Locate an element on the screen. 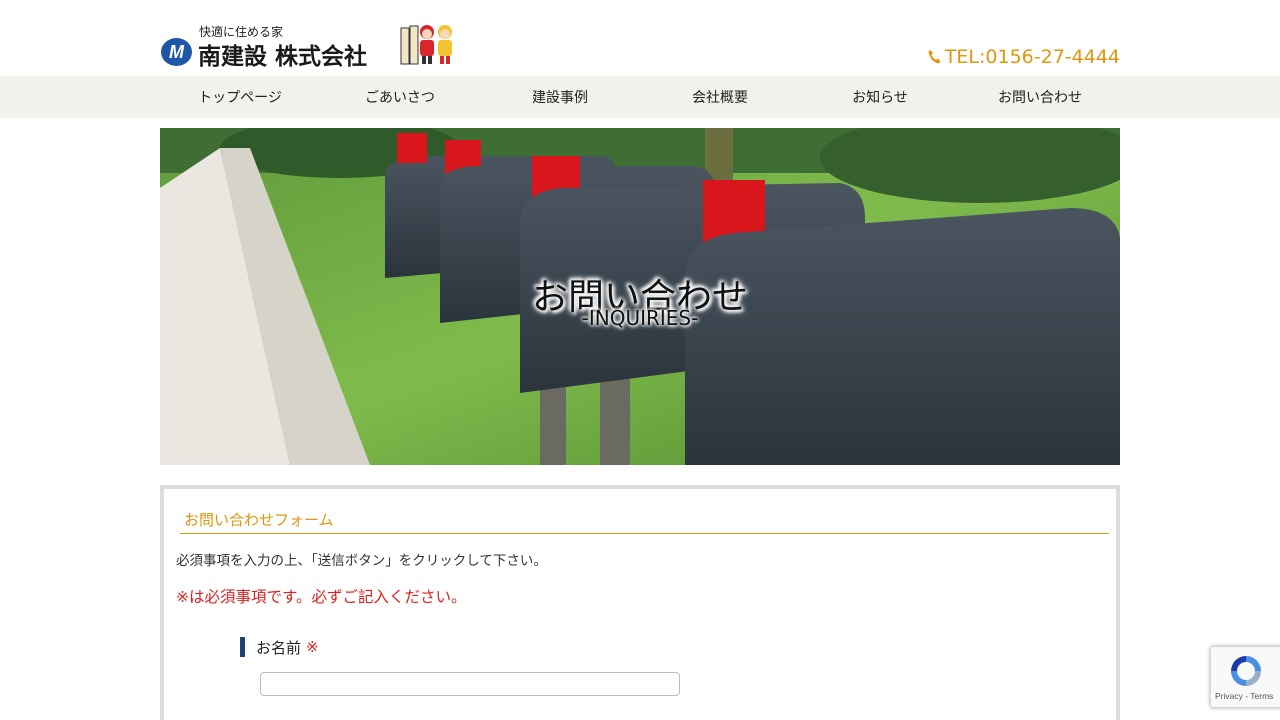  logo-mark-icon: M is located at coordinates (176, 52).